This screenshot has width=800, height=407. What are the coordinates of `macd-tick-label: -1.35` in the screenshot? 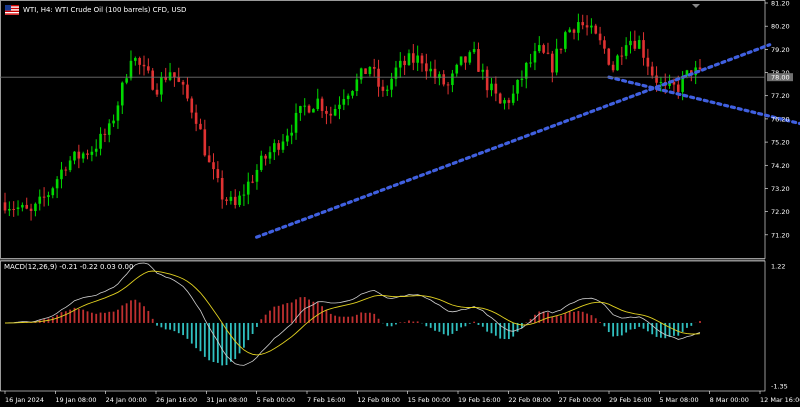 It's located at (779, 387).